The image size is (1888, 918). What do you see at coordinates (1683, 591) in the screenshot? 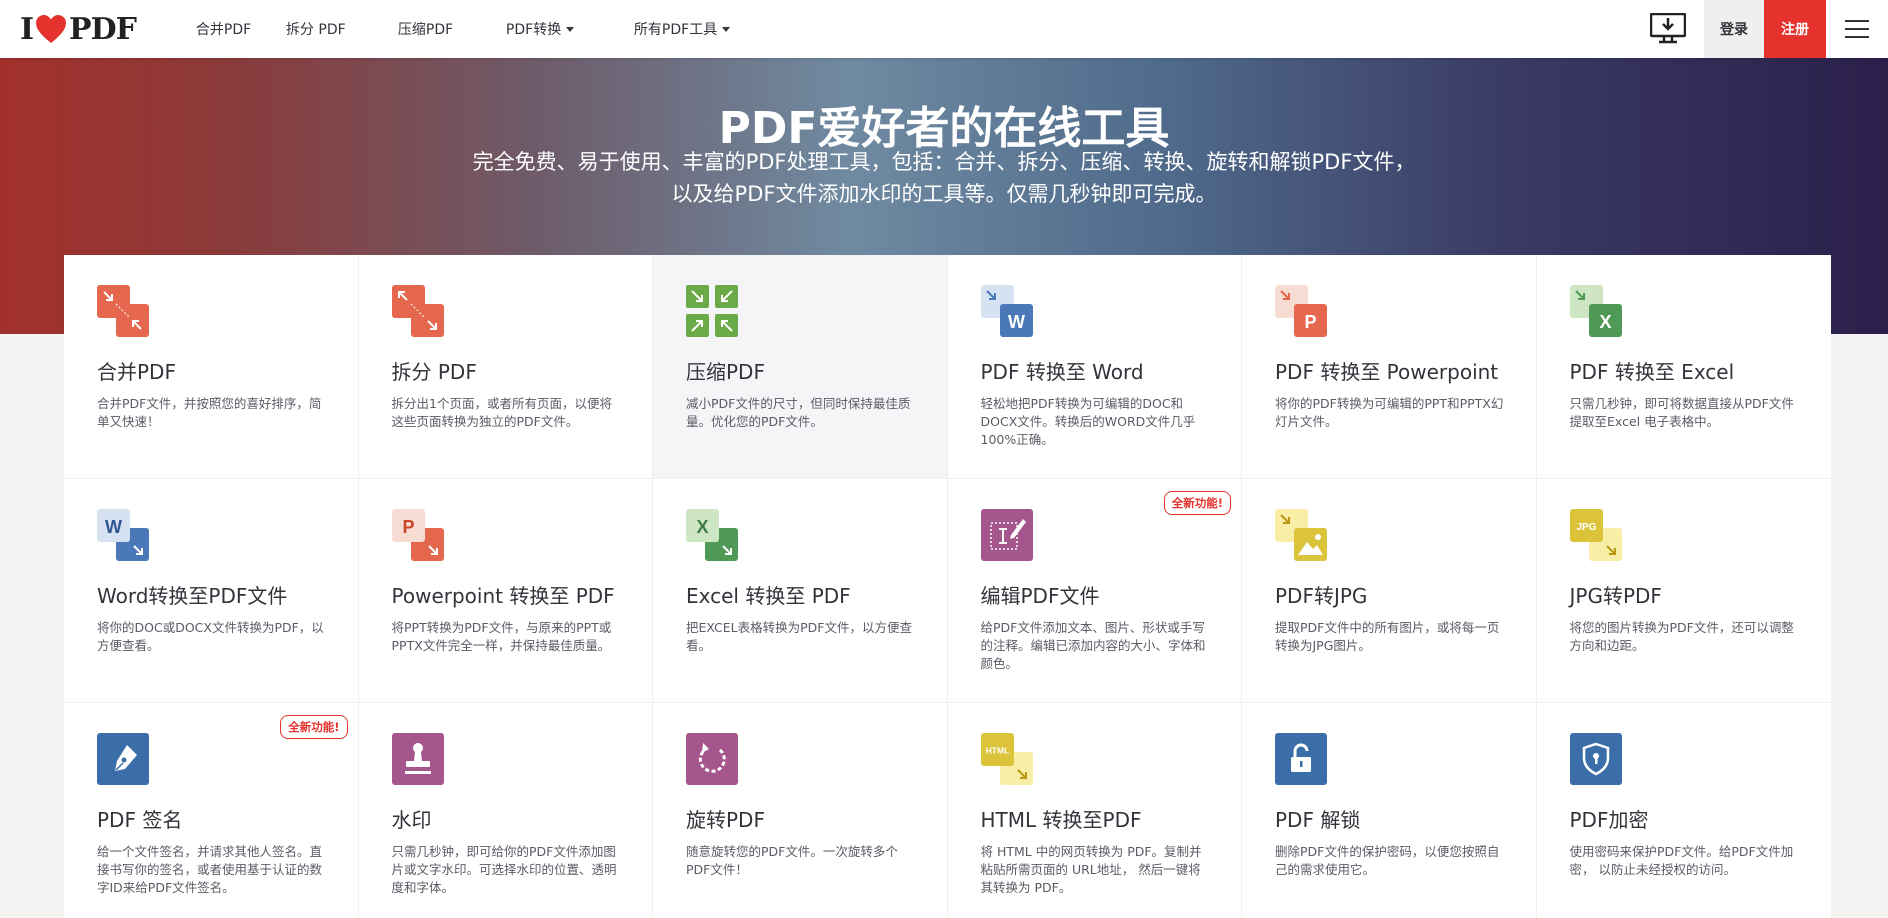
I see `tool-card-jpg-to-pdf: JPG JPG转PDF 将您的图片转换为PDF文件，还可以调整方向和边距。` at bounding box center [1683, 591].